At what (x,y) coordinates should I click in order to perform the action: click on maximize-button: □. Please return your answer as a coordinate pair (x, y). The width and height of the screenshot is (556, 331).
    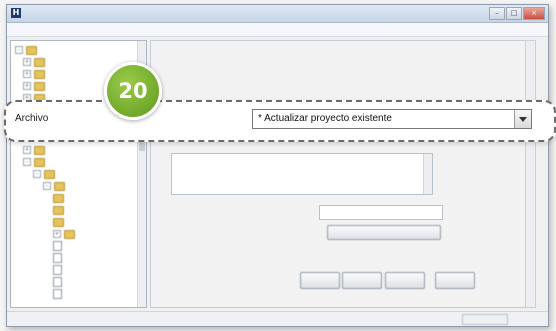
    Looking at the image, I should click on (514, 13).